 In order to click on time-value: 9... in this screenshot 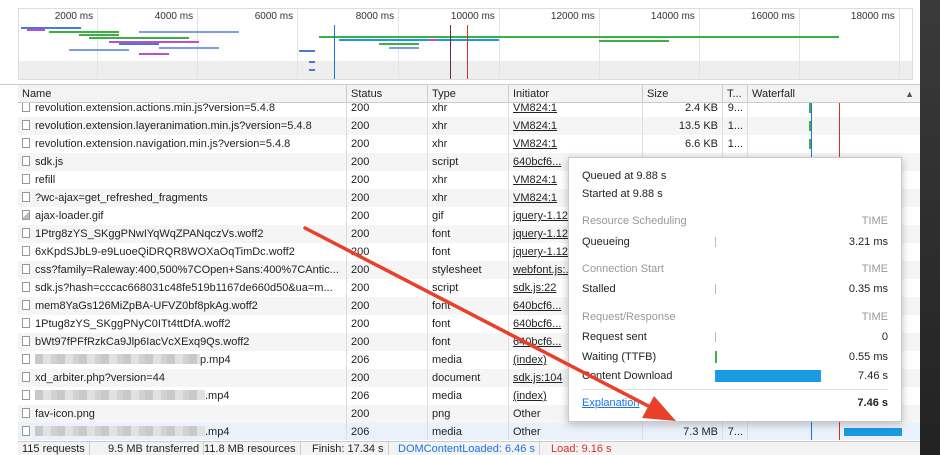, I will do `click(735, 108)`.